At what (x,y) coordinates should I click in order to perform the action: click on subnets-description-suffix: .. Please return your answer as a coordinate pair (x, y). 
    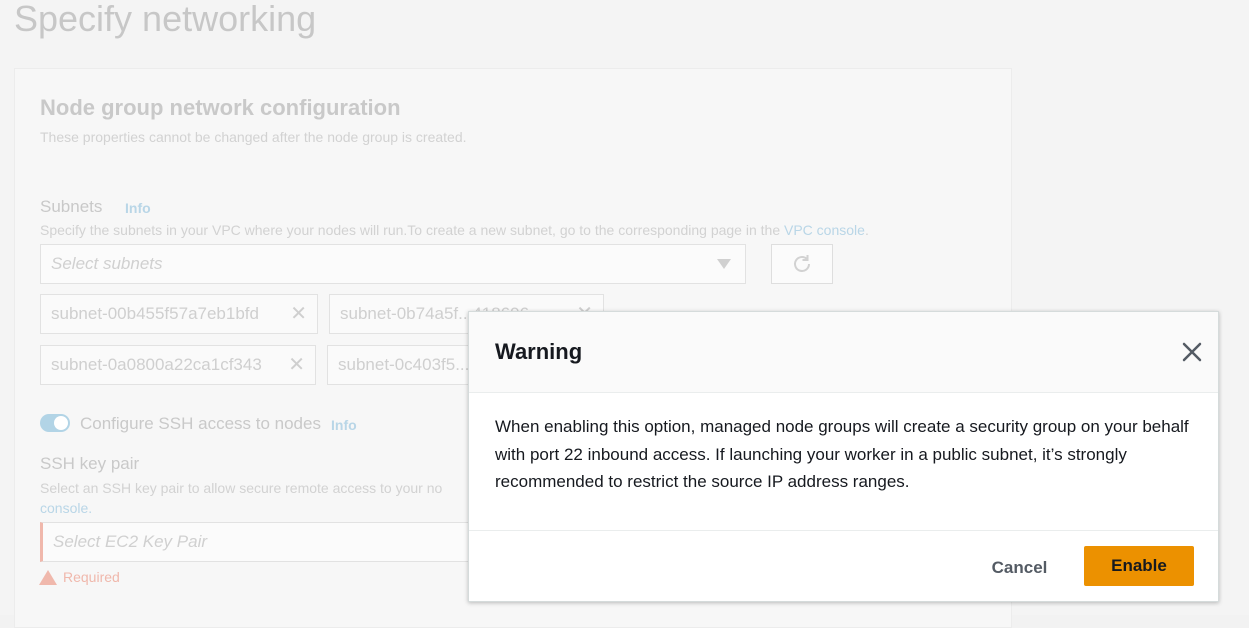
    Looking at the image, I should click on (866, 230).